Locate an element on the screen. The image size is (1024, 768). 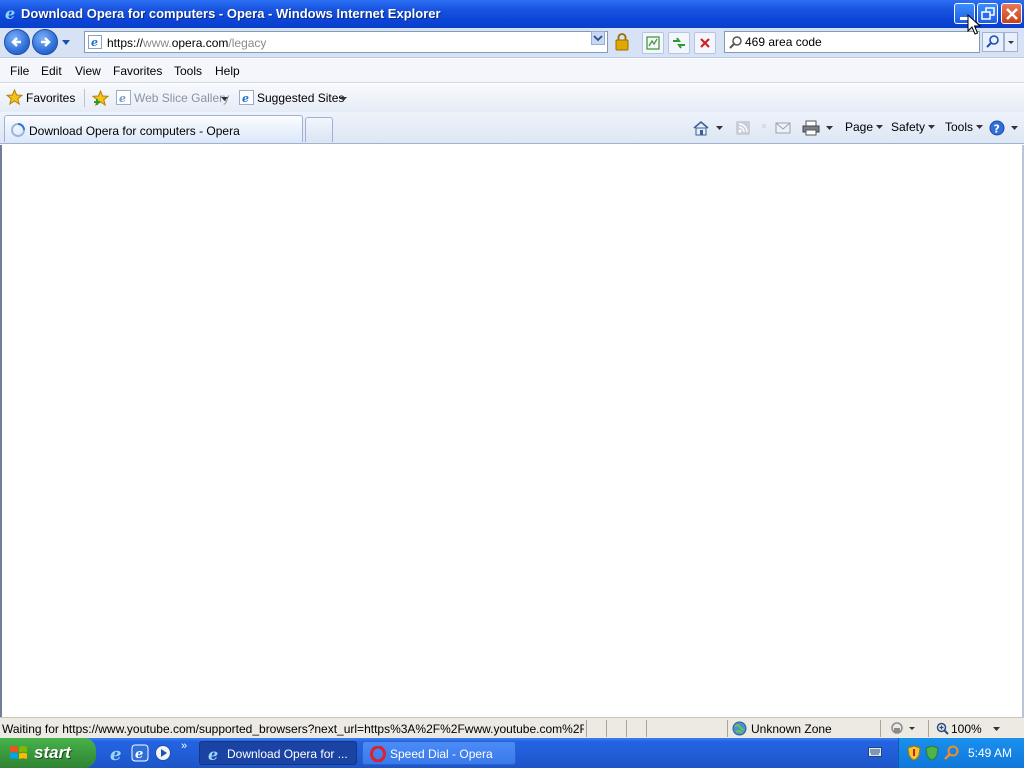
stop-button is located at coordinates (705, 43).